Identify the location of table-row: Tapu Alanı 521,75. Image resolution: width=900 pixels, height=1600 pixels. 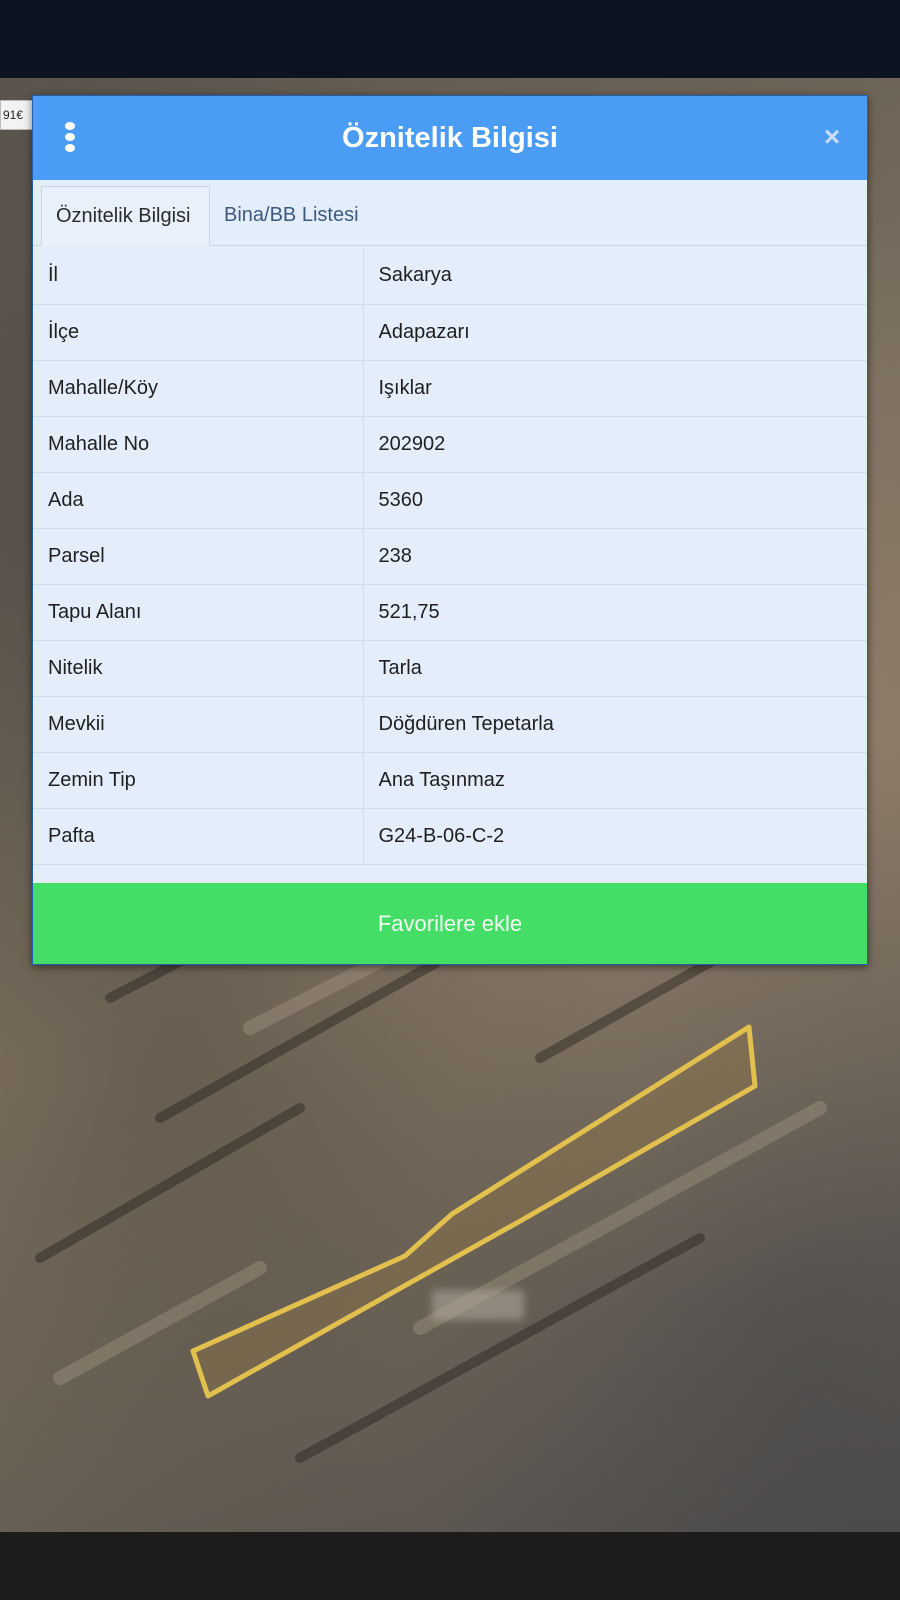
(450, 612).